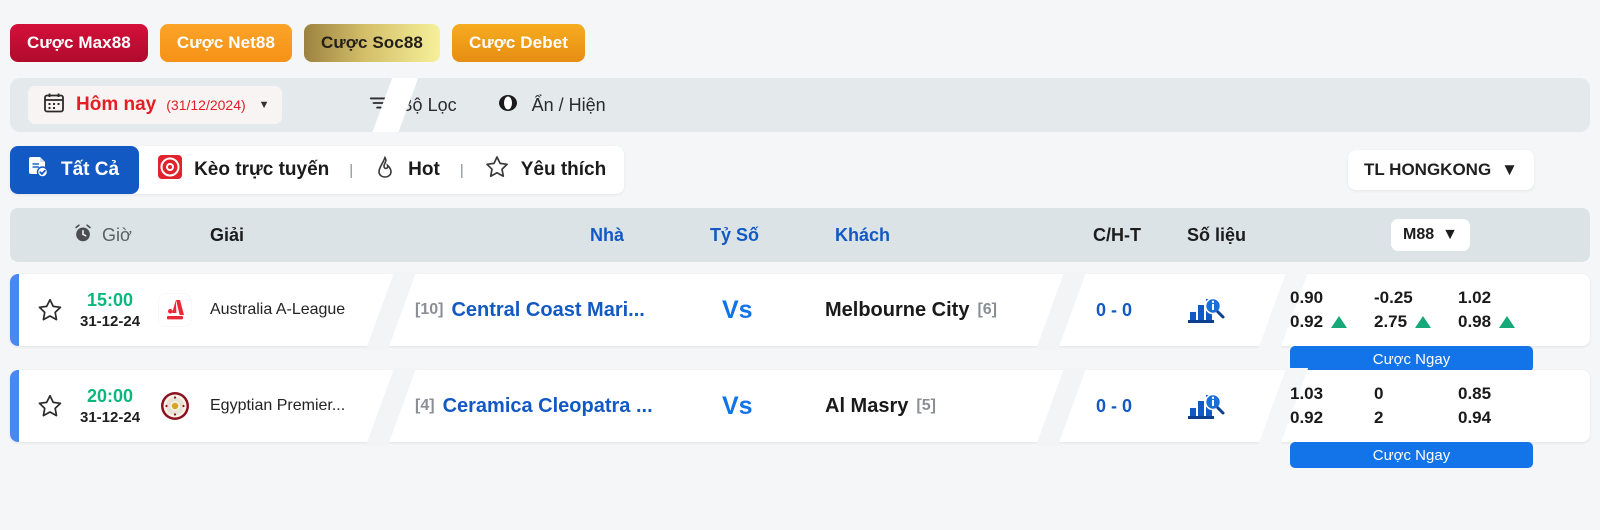 This screenshot has height=530, width=1600. Describe the element at coordinates (867, 405) in the screenshot. I see `away-team-name: Al Masry` at that location.